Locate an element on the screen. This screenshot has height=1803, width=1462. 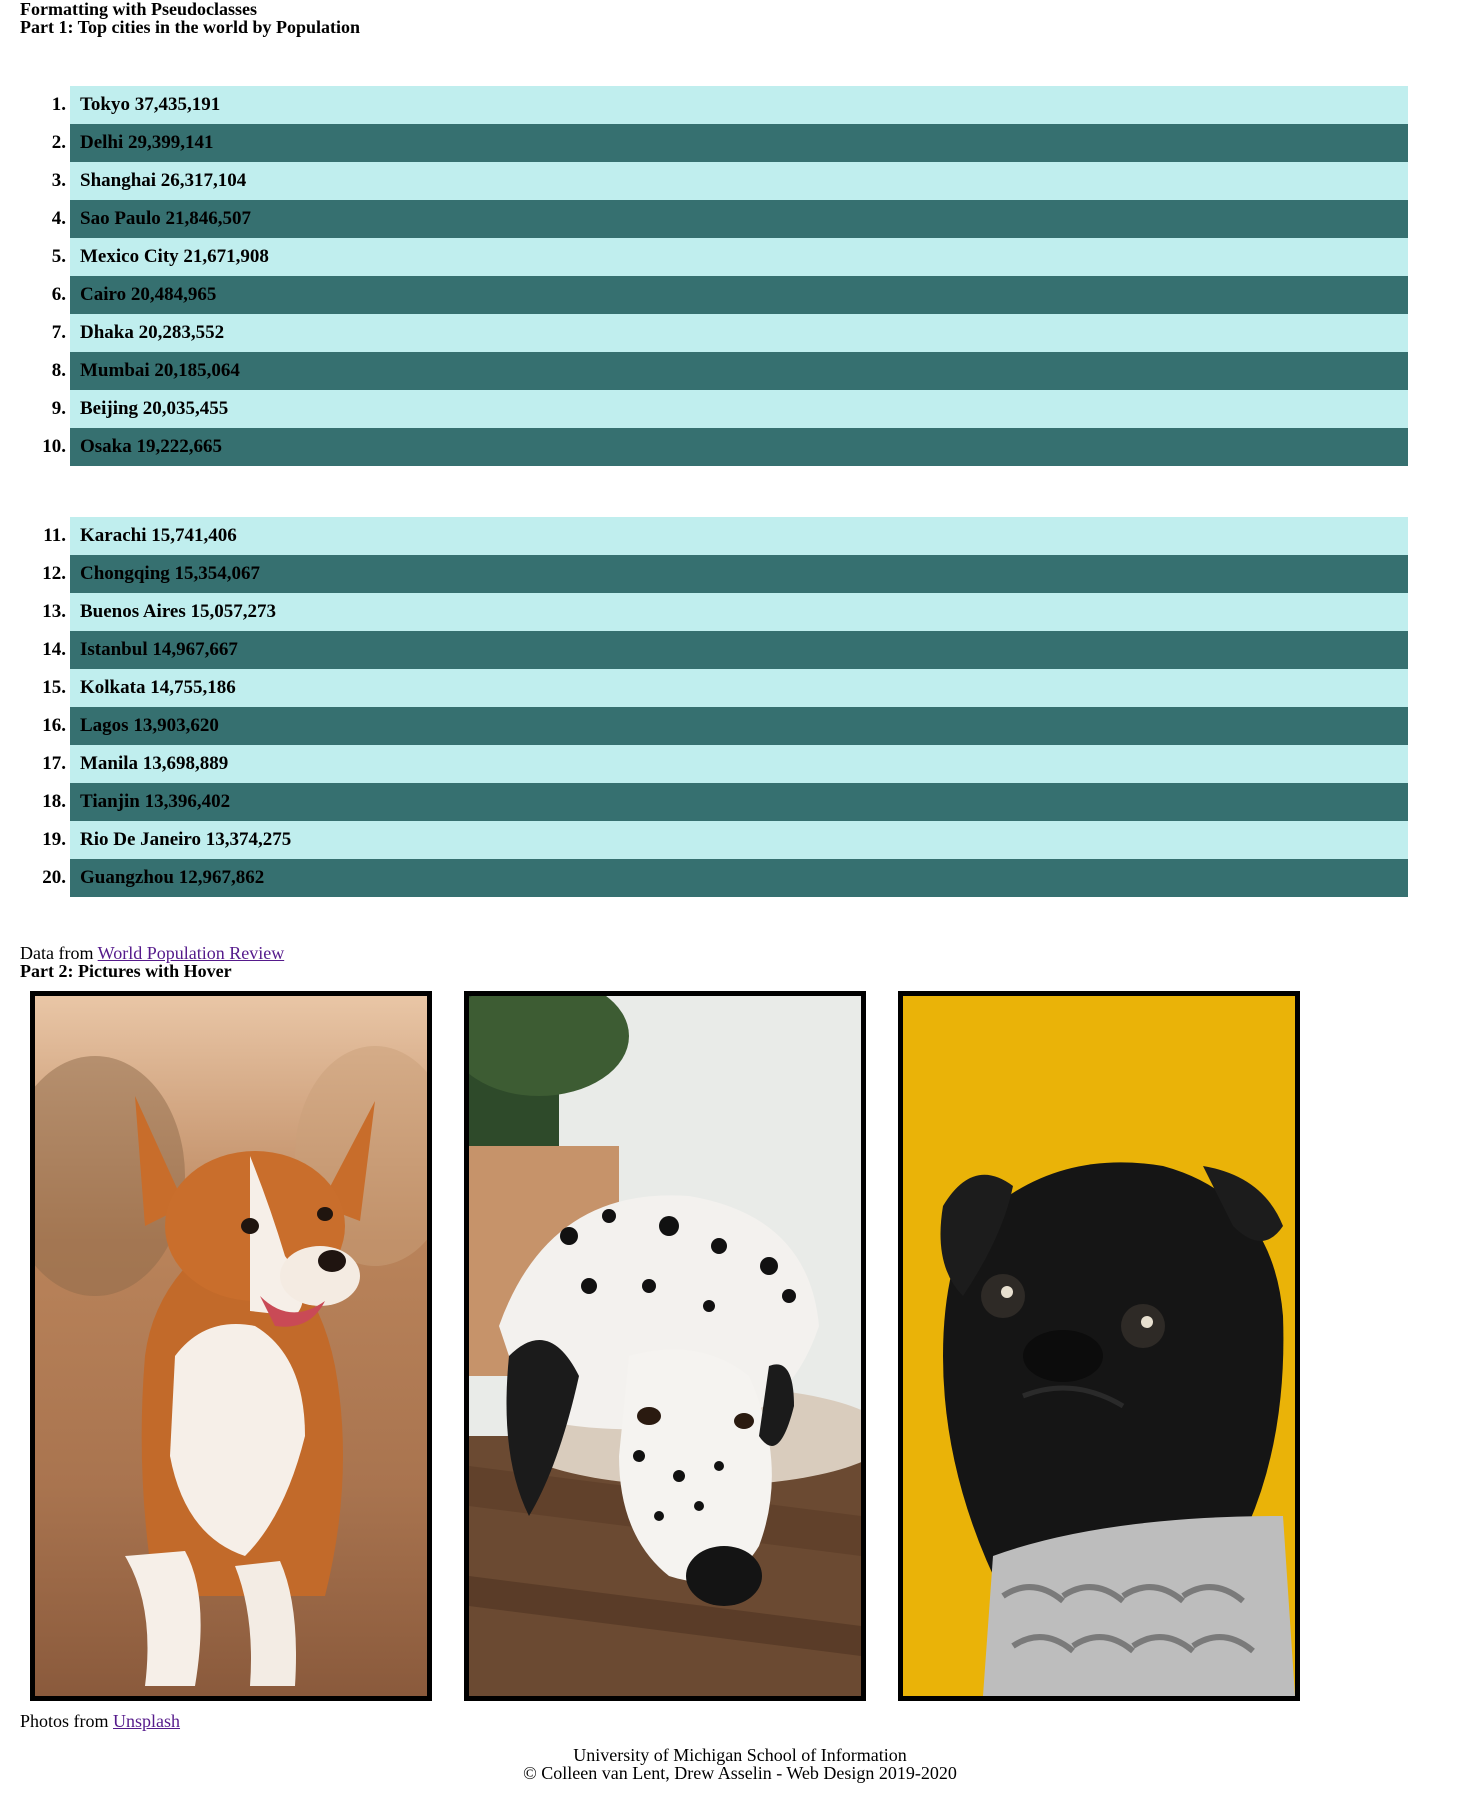
rank-number: 7. is located at coordinates (58, 332).